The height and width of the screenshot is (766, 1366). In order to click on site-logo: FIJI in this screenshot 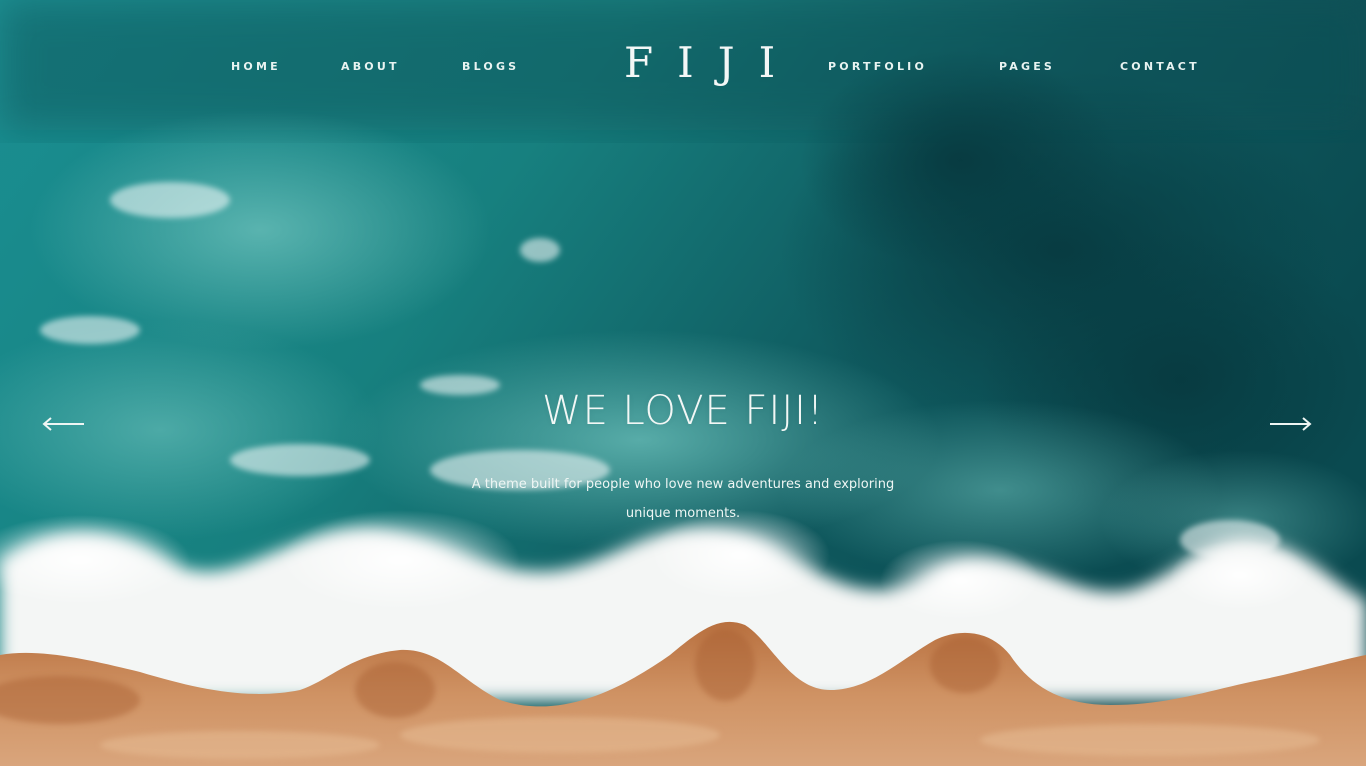, I will do `click(695, 62)`.